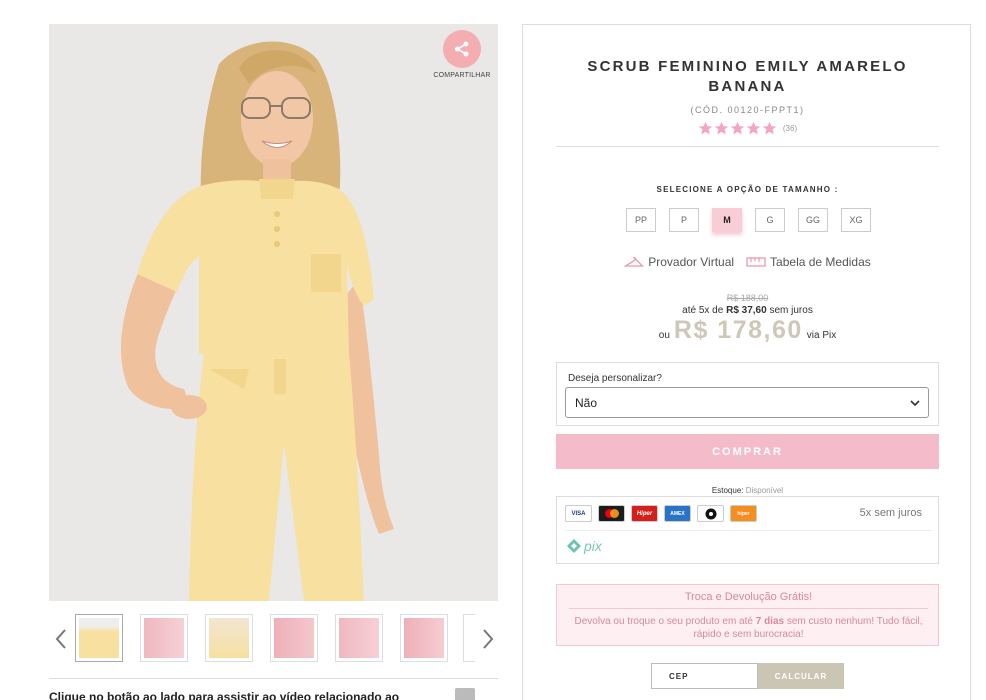 This screenshot has height=700, width=986. I want to click on elo-icon, so click(710, 513).